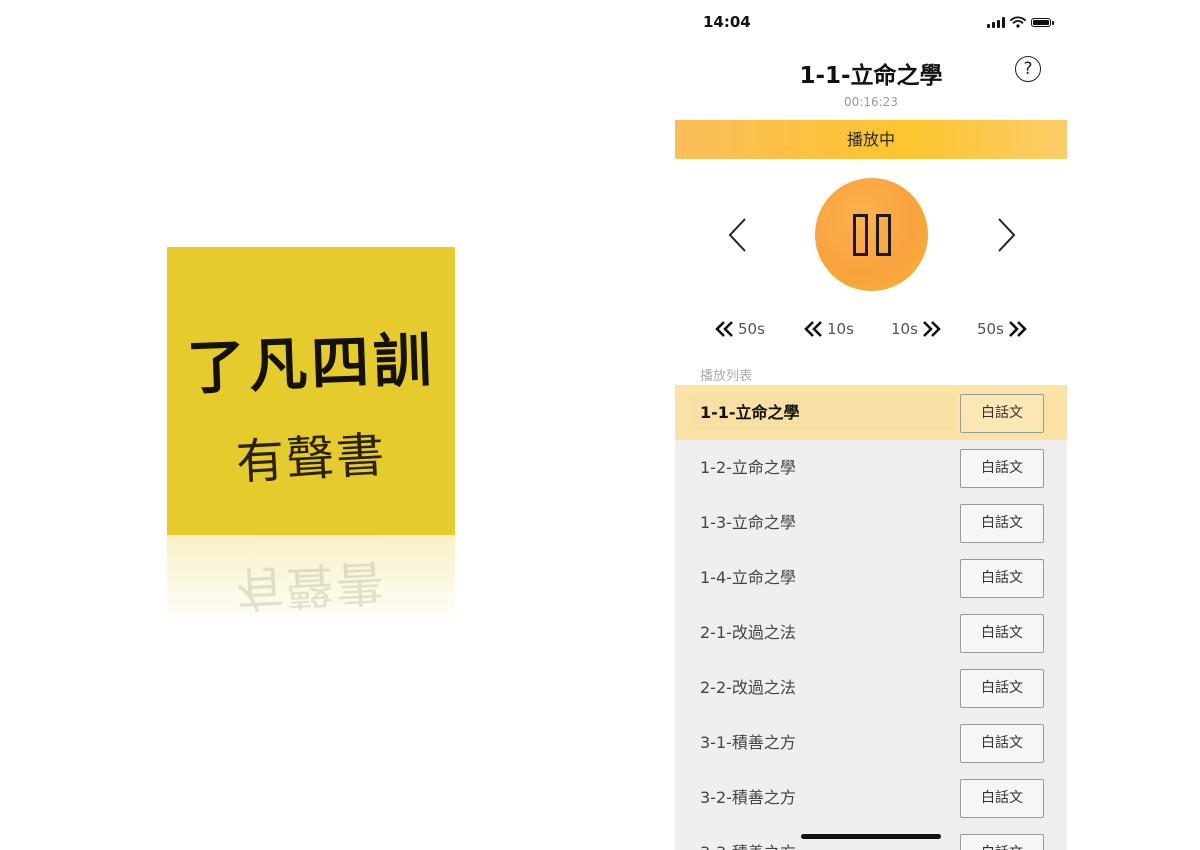 This screenshot has height=850, width=1200. Describe the element at coordinates (871, 412) in the screenshot. I see `playlist-item: 1-1-立命之學 白話文` at that location.